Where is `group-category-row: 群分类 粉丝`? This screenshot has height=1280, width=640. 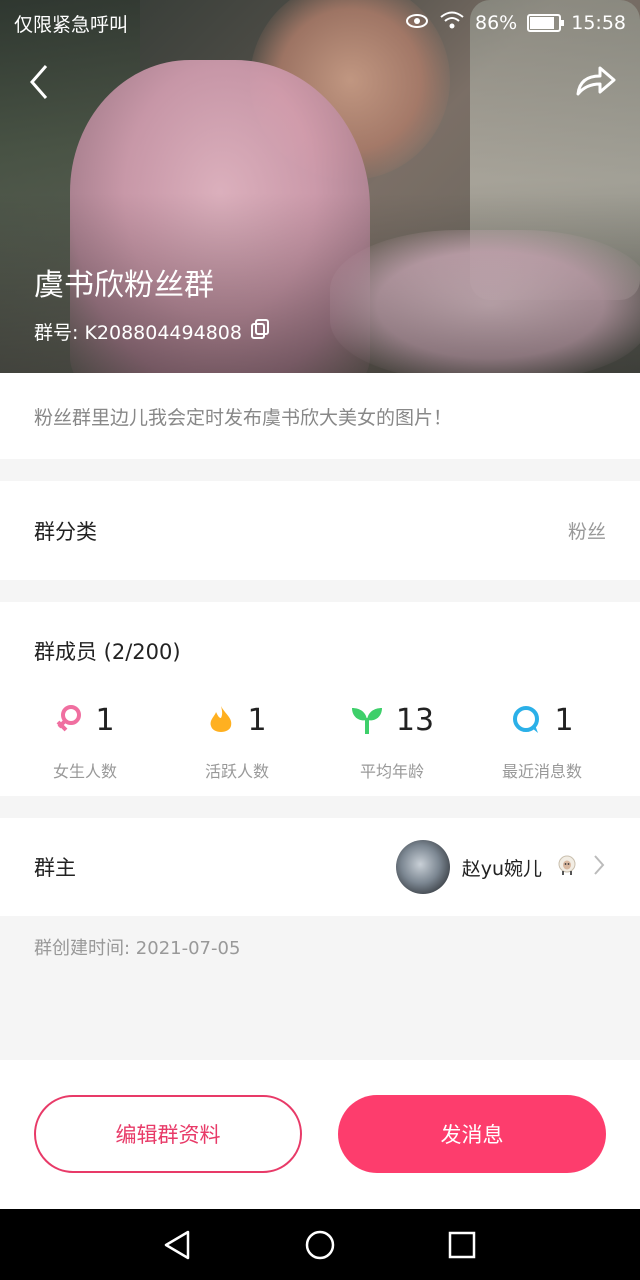 group-category-row: 群分类 粉丝 is located at coordinates (320, 530).